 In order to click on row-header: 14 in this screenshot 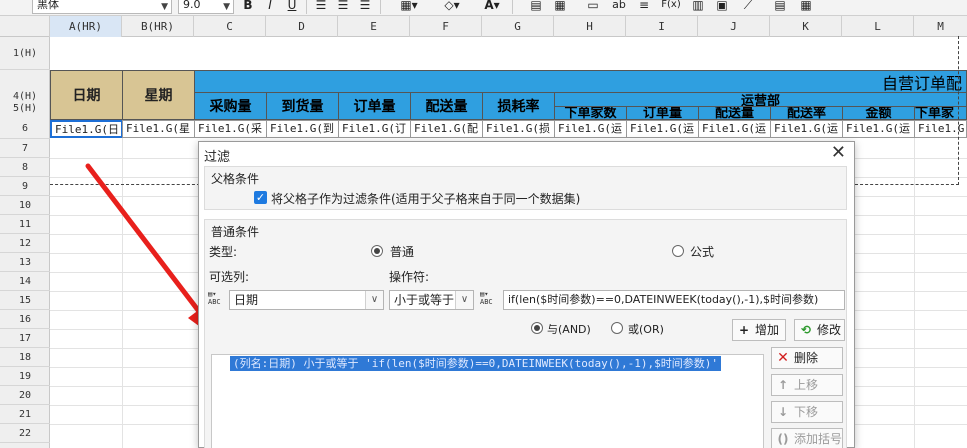, I will do `click(25, 281)`.